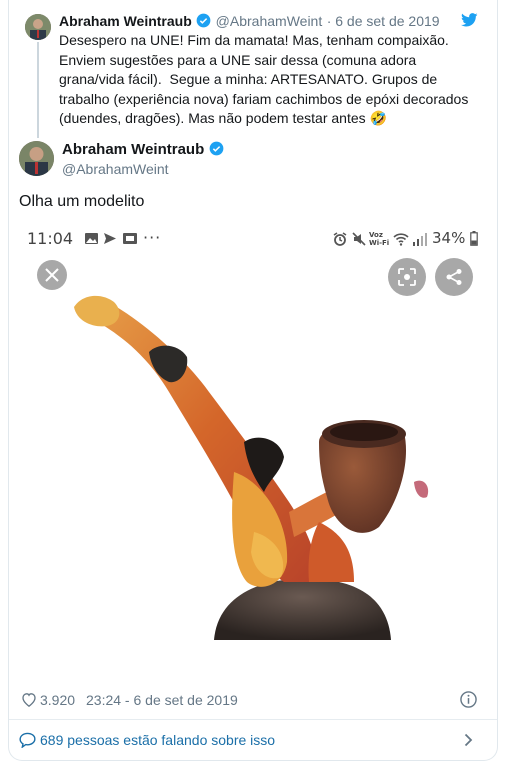  I want to click on info-icon, so click(468, 699).